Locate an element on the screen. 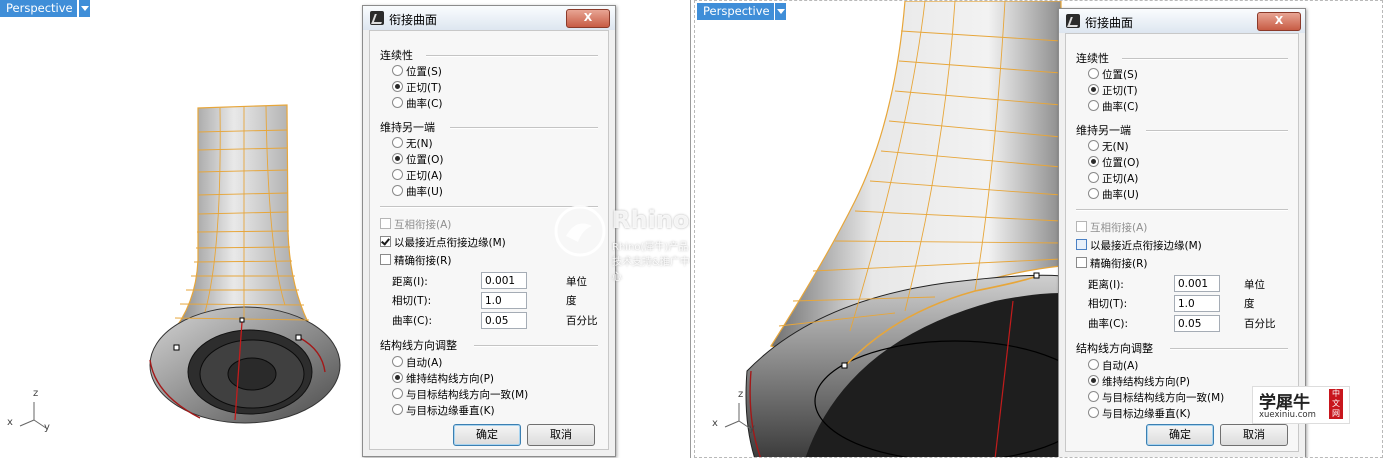 Image resolution: width=1383 pixels, height=458 pixels. site-logo: 学犀牛 中文网 xuexiniu.com is located at coordinates (1301, 405).